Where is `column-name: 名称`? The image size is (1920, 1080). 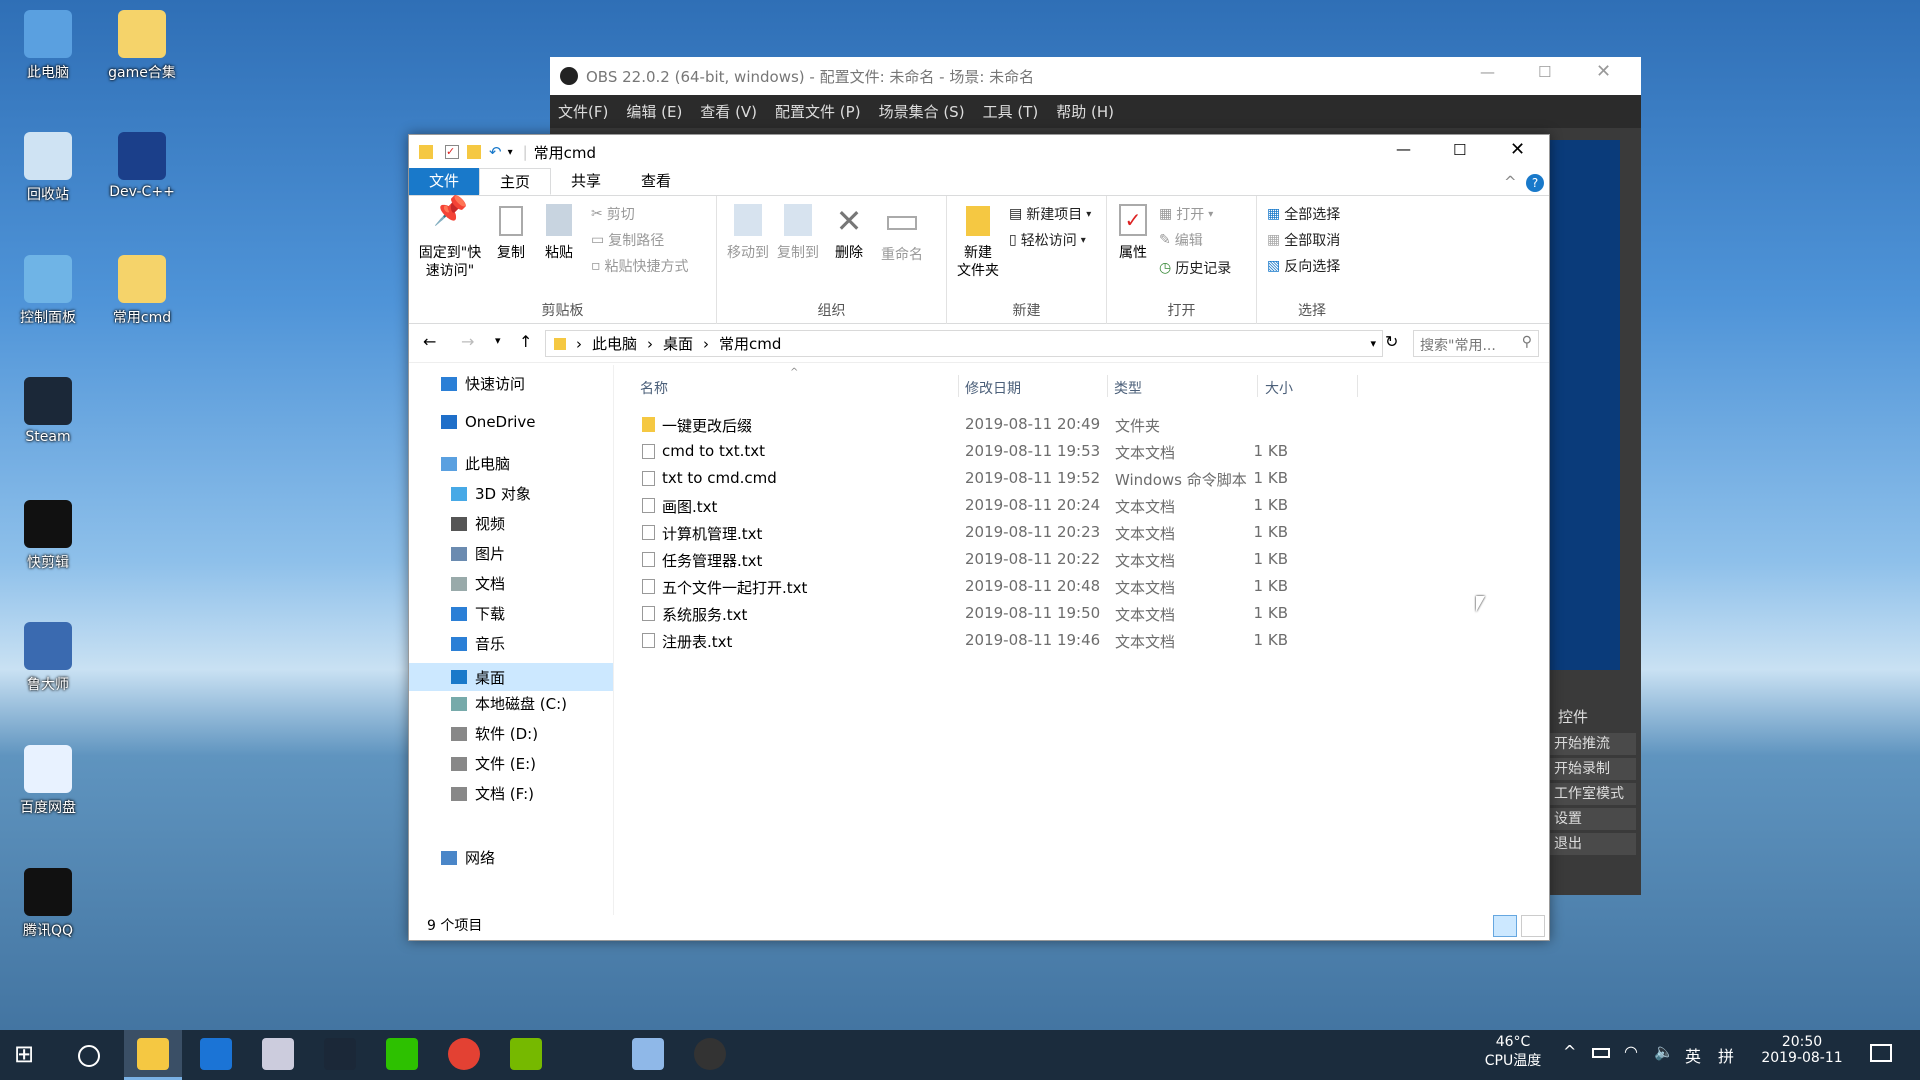 column-name: 名称 is located at coordinates (654, 388).